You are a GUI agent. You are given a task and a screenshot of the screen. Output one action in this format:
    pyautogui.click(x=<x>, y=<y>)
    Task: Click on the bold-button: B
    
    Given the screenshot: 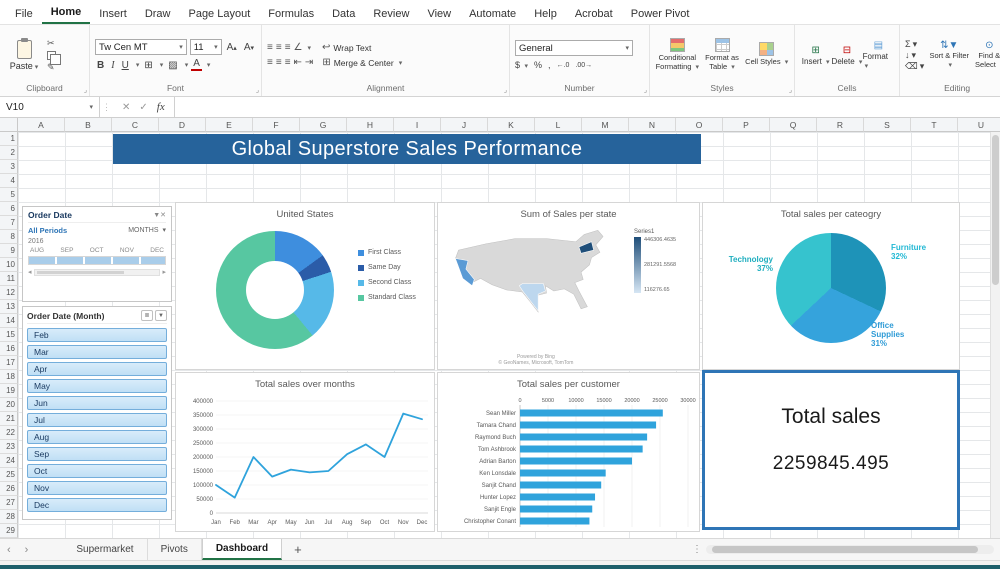 What is the action you would take?
    pyautogui.click(x=100, y=65)
    